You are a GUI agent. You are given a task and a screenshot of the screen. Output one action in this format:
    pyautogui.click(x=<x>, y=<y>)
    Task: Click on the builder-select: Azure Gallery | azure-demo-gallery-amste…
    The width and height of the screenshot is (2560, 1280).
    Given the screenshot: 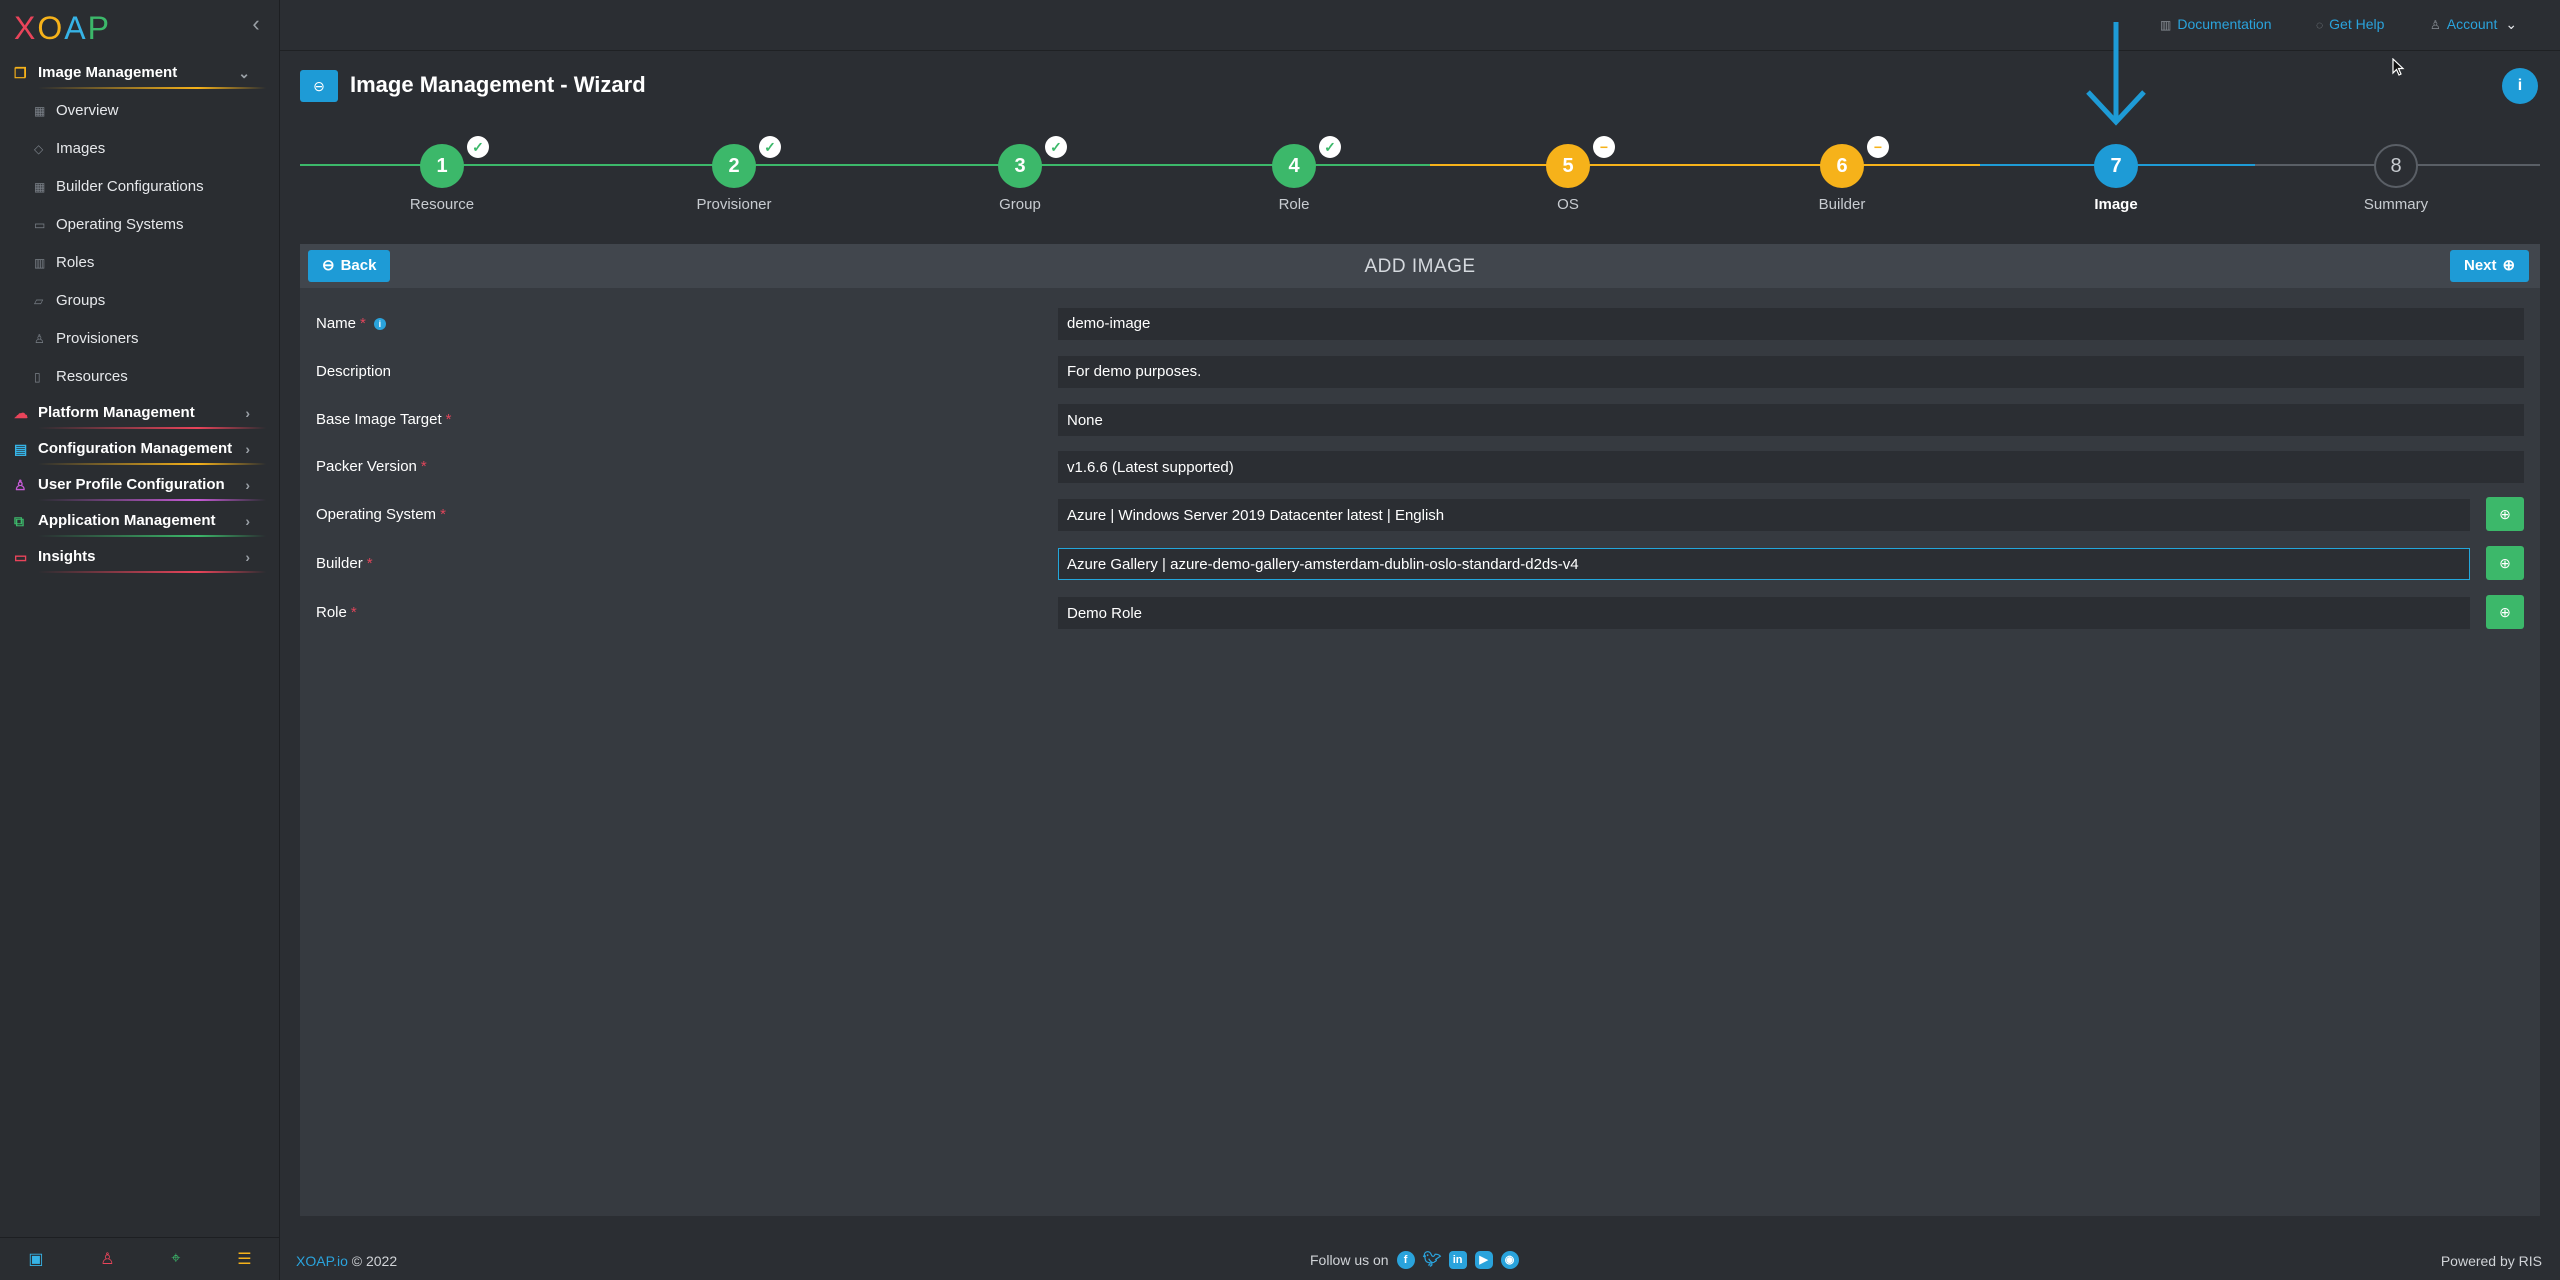 What is the action you would take?
    pyautogui.click(x=1764, y=564)
    